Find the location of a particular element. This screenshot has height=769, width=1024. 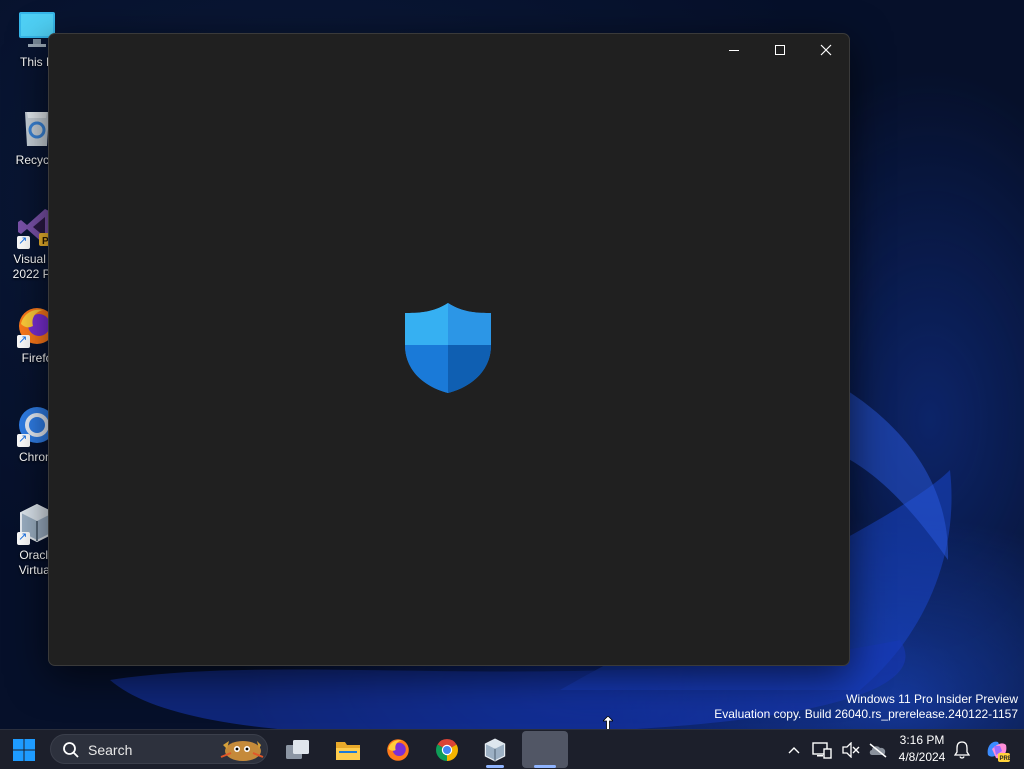

taskbar-clock: 3:16 PM 4/8/2024 is located at coordinates (922, 749).